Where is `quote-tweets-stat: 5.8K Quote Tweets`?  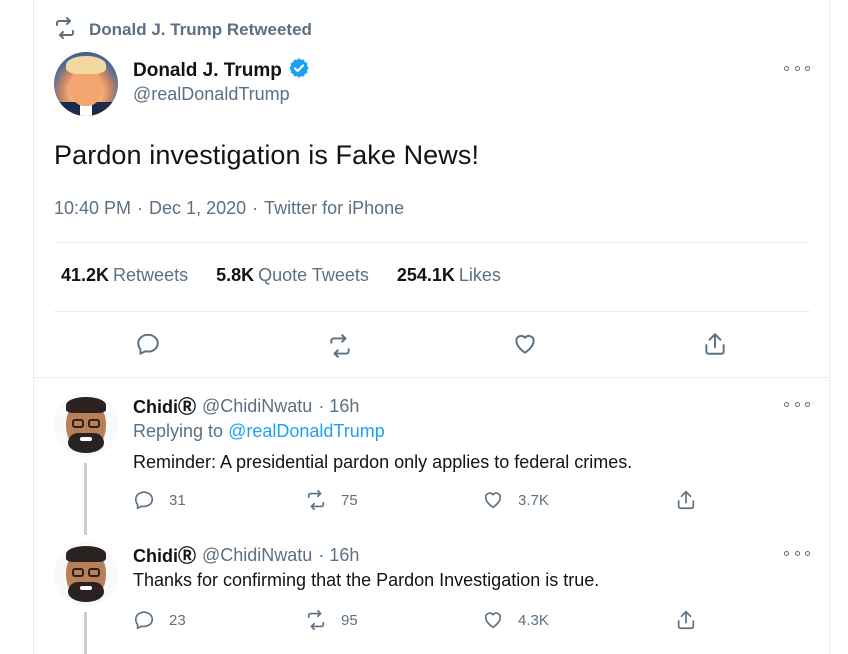
quote-tweets-stat: 5.8K Quote Tweets is located at coordinates (292, 275).